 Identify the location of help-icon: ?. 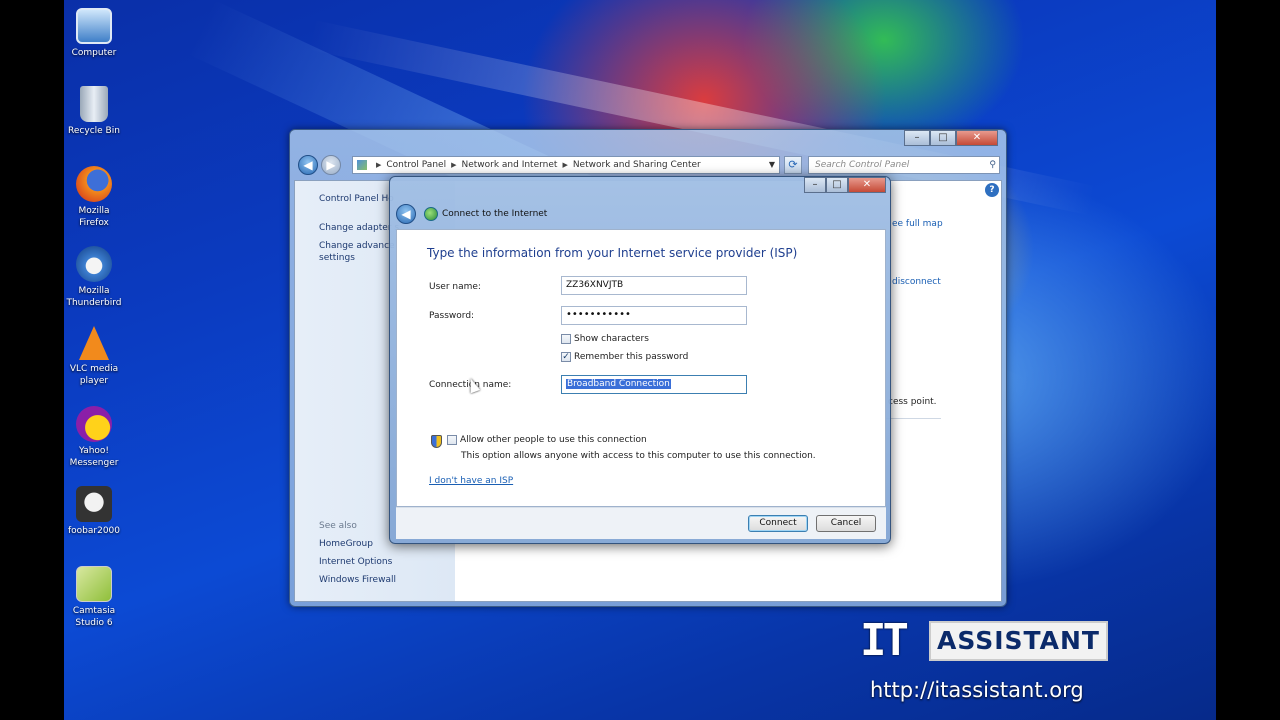
(992, 190).